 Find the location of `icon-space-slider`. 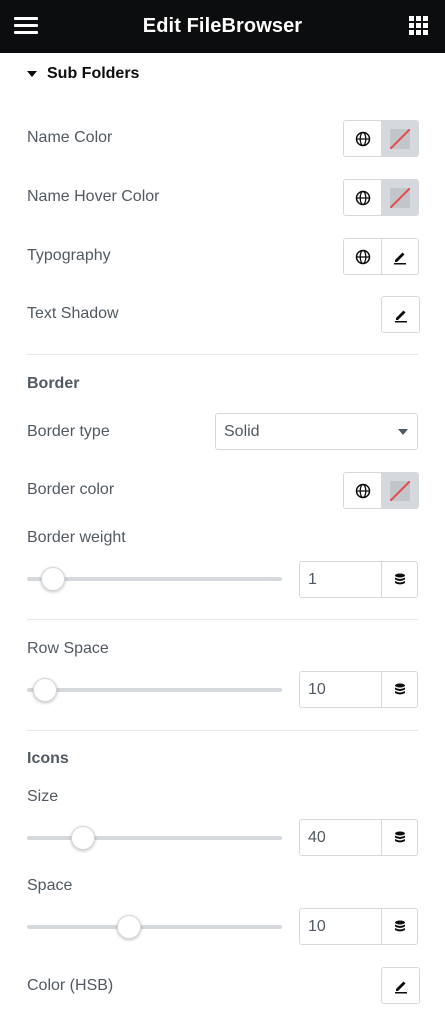

icon-space-slider is located at coordinates (154, 927).